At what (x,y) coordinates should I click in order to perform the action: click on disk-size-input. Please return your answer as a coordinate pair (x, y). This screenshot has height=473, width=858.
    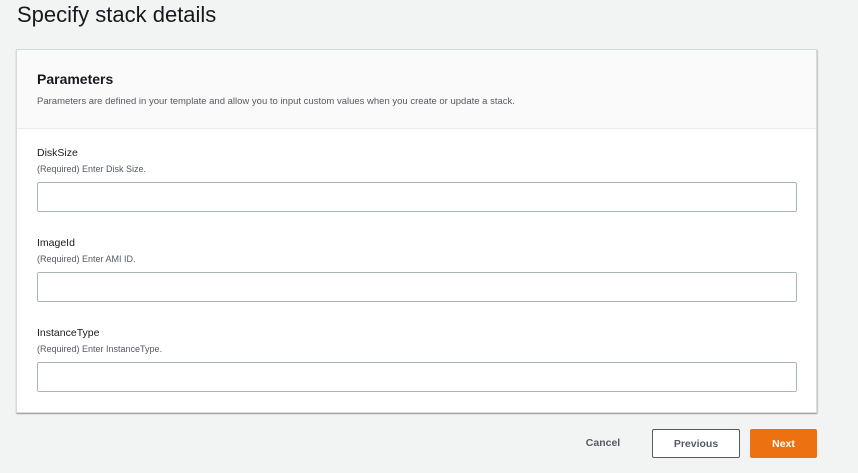
    Looking at the image, I should click on (417, 197).